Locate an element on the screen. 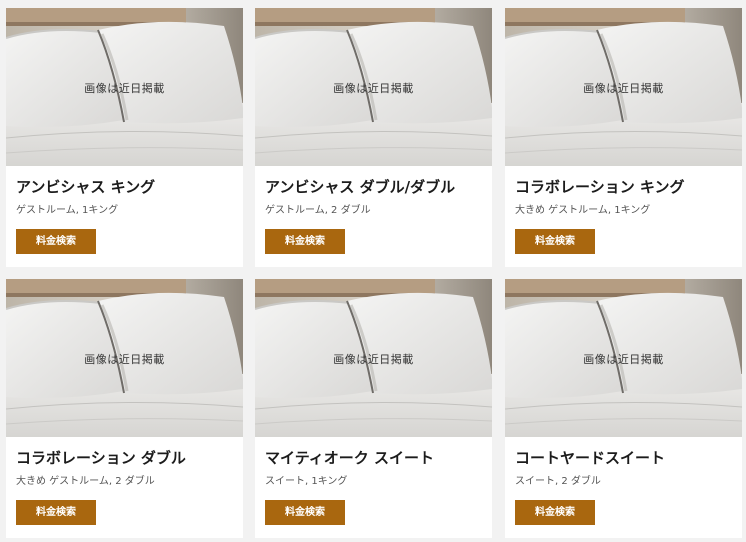 The width and height of the screenshot is (746, 542). room-title: マイティオーク スイート is located at coordinates (350, 458).